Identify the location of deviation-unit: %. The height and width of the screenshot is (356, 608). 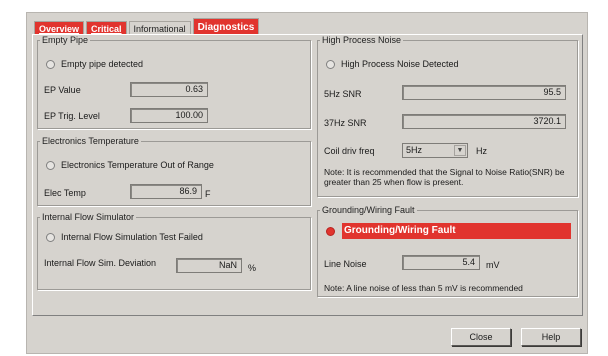
(252, 268).